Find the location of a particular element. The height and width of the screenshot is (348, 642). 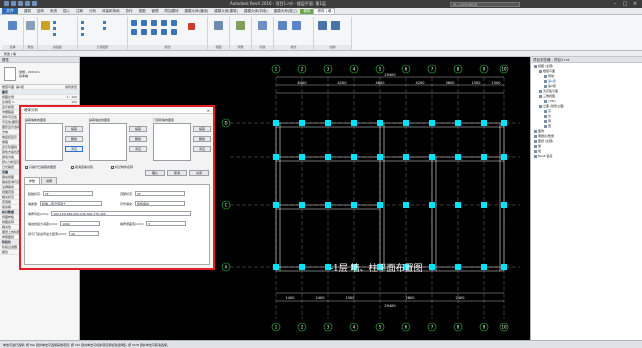

extract-opening-button: 提取 is located at coordinates (202, 129).